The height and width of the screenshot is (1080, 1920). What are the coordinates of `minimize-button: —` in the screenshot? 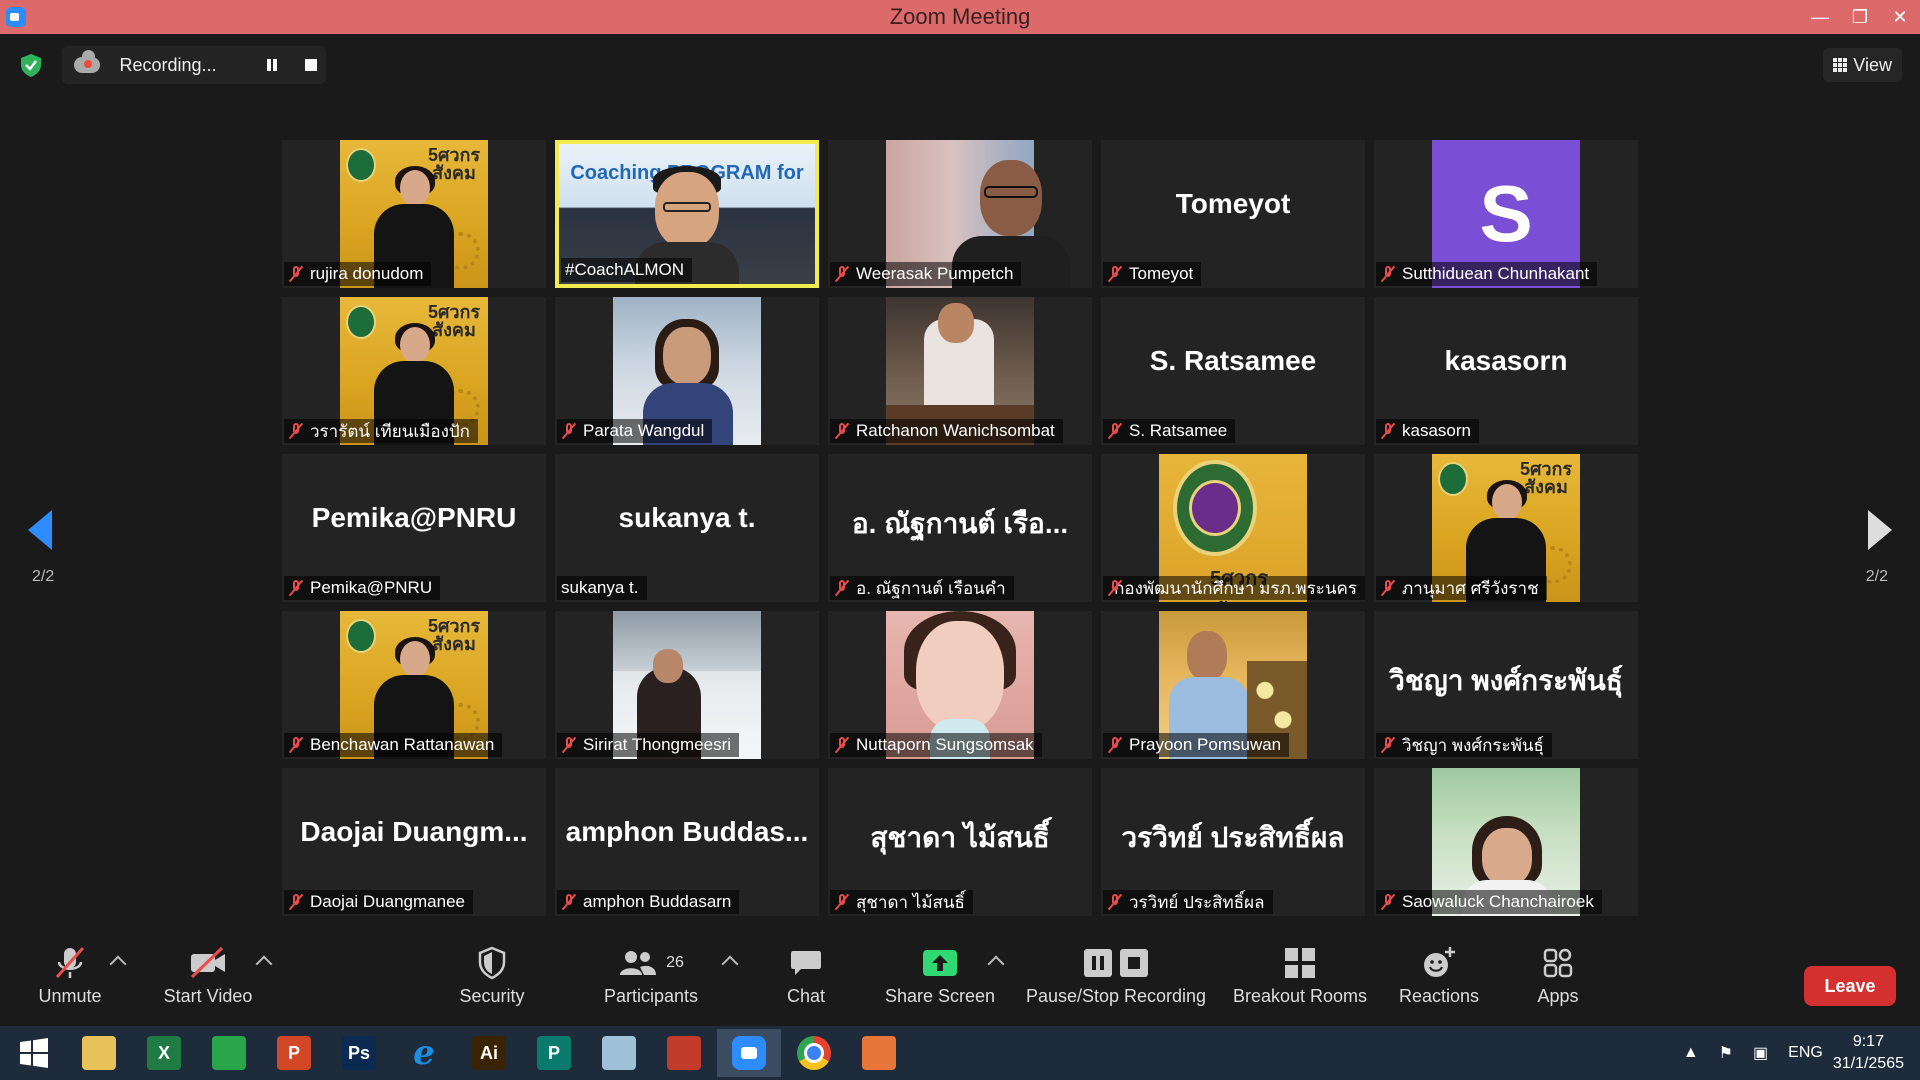 It's located at (1820, 17).